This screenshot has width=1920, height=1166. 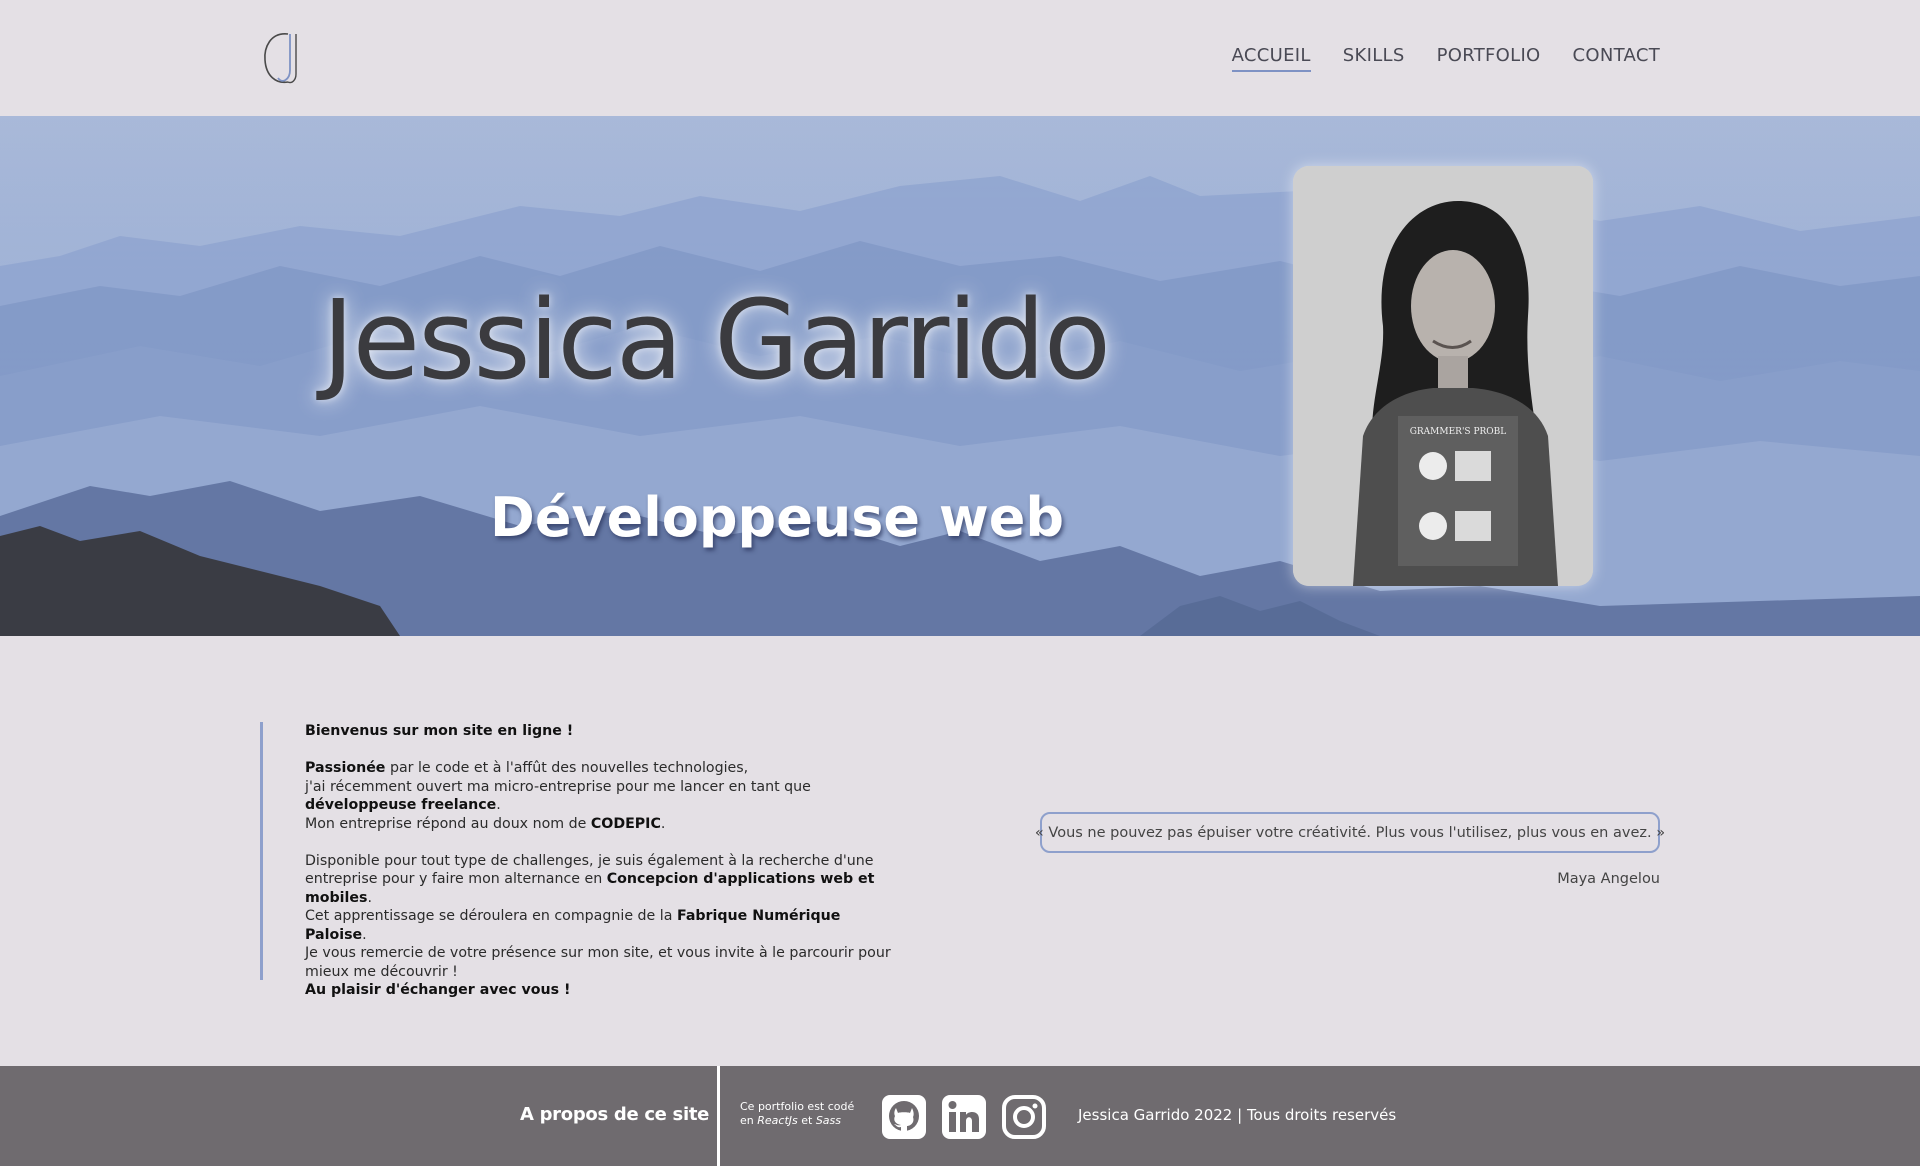 I want to click on hero-name: Jessica Garrido, so click(x=716, y=340).